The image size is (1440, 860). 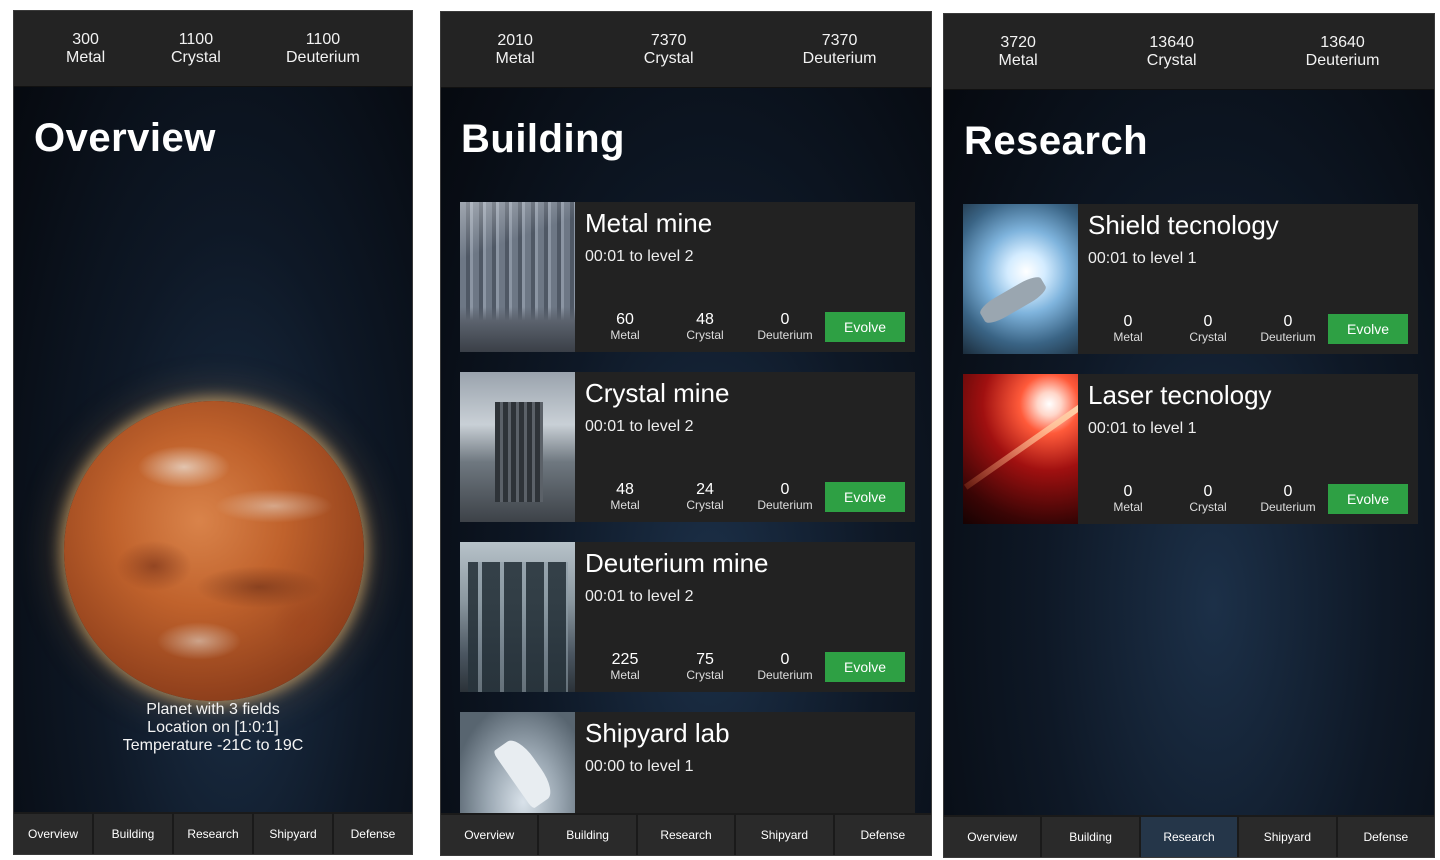 What do you see at coordinates (1020, 279) in the screenshot?
I see `shield-technology-image` at bounding box center [1020, 279].